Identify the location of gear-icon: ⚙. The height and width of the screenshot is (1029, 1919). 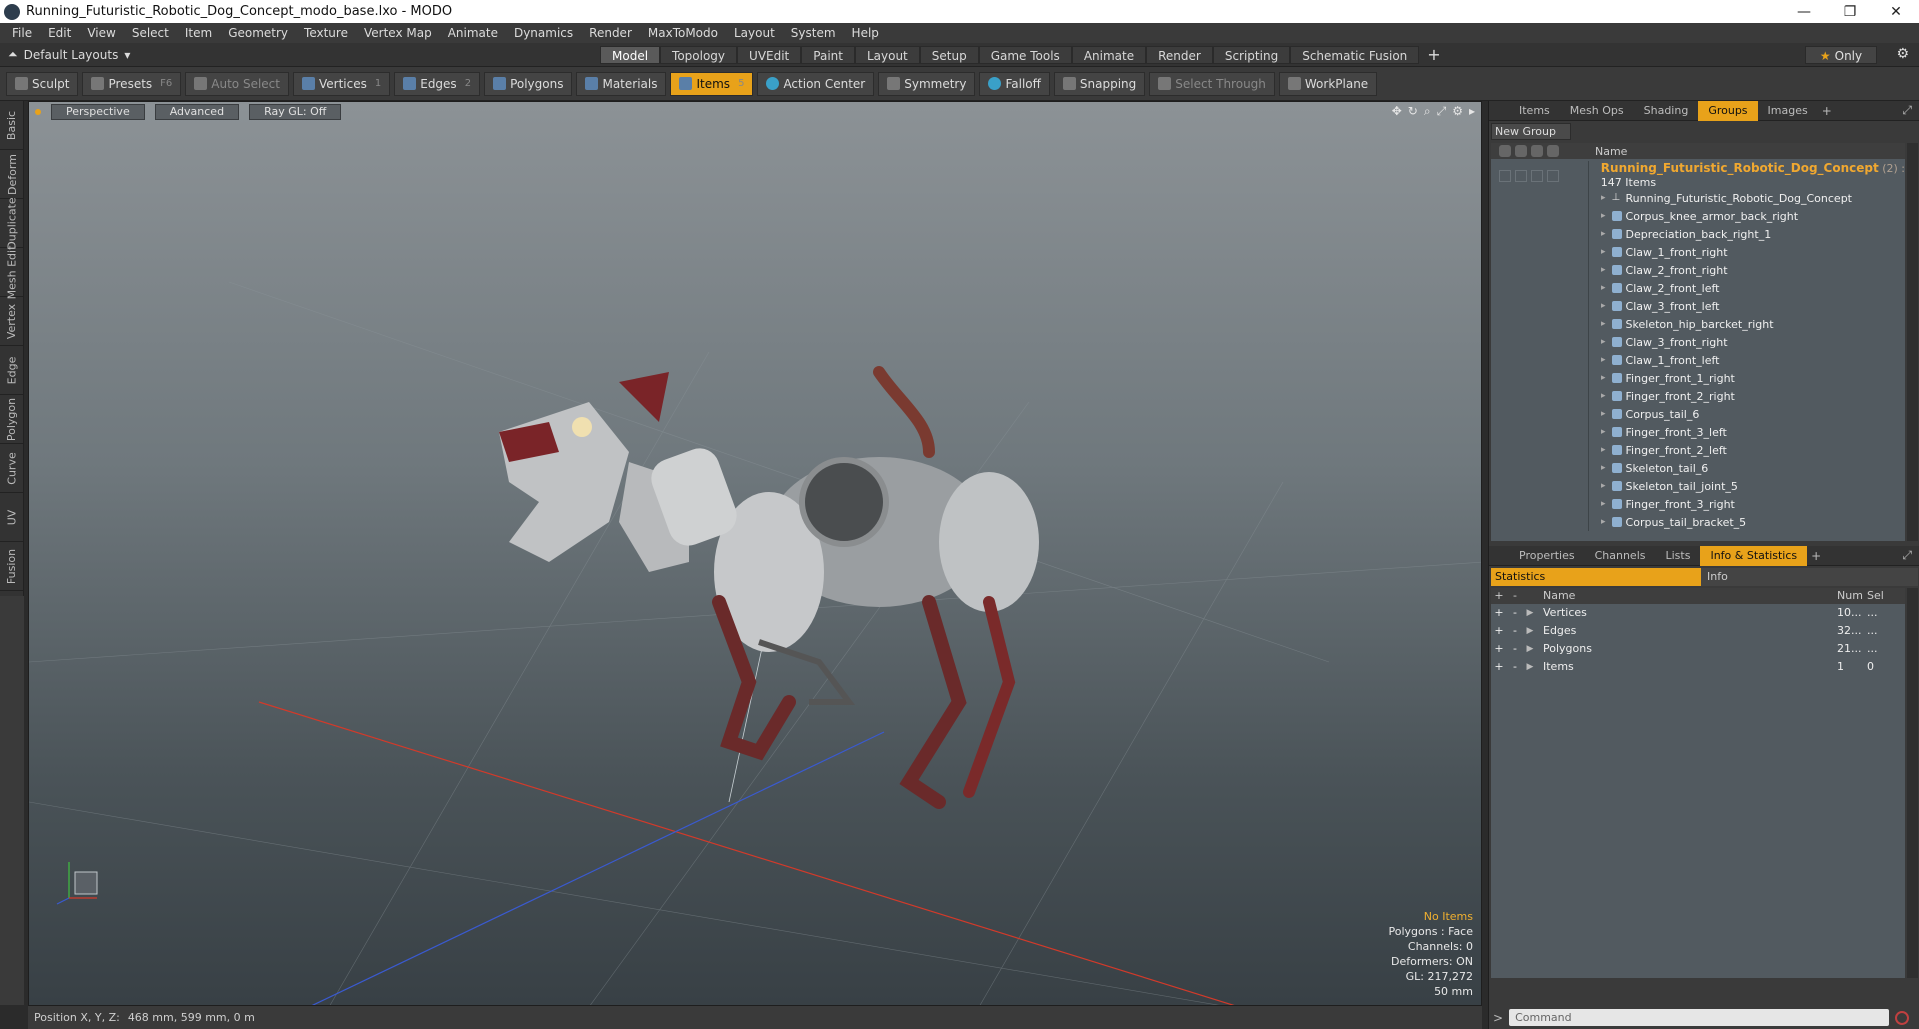
(1902, 54).